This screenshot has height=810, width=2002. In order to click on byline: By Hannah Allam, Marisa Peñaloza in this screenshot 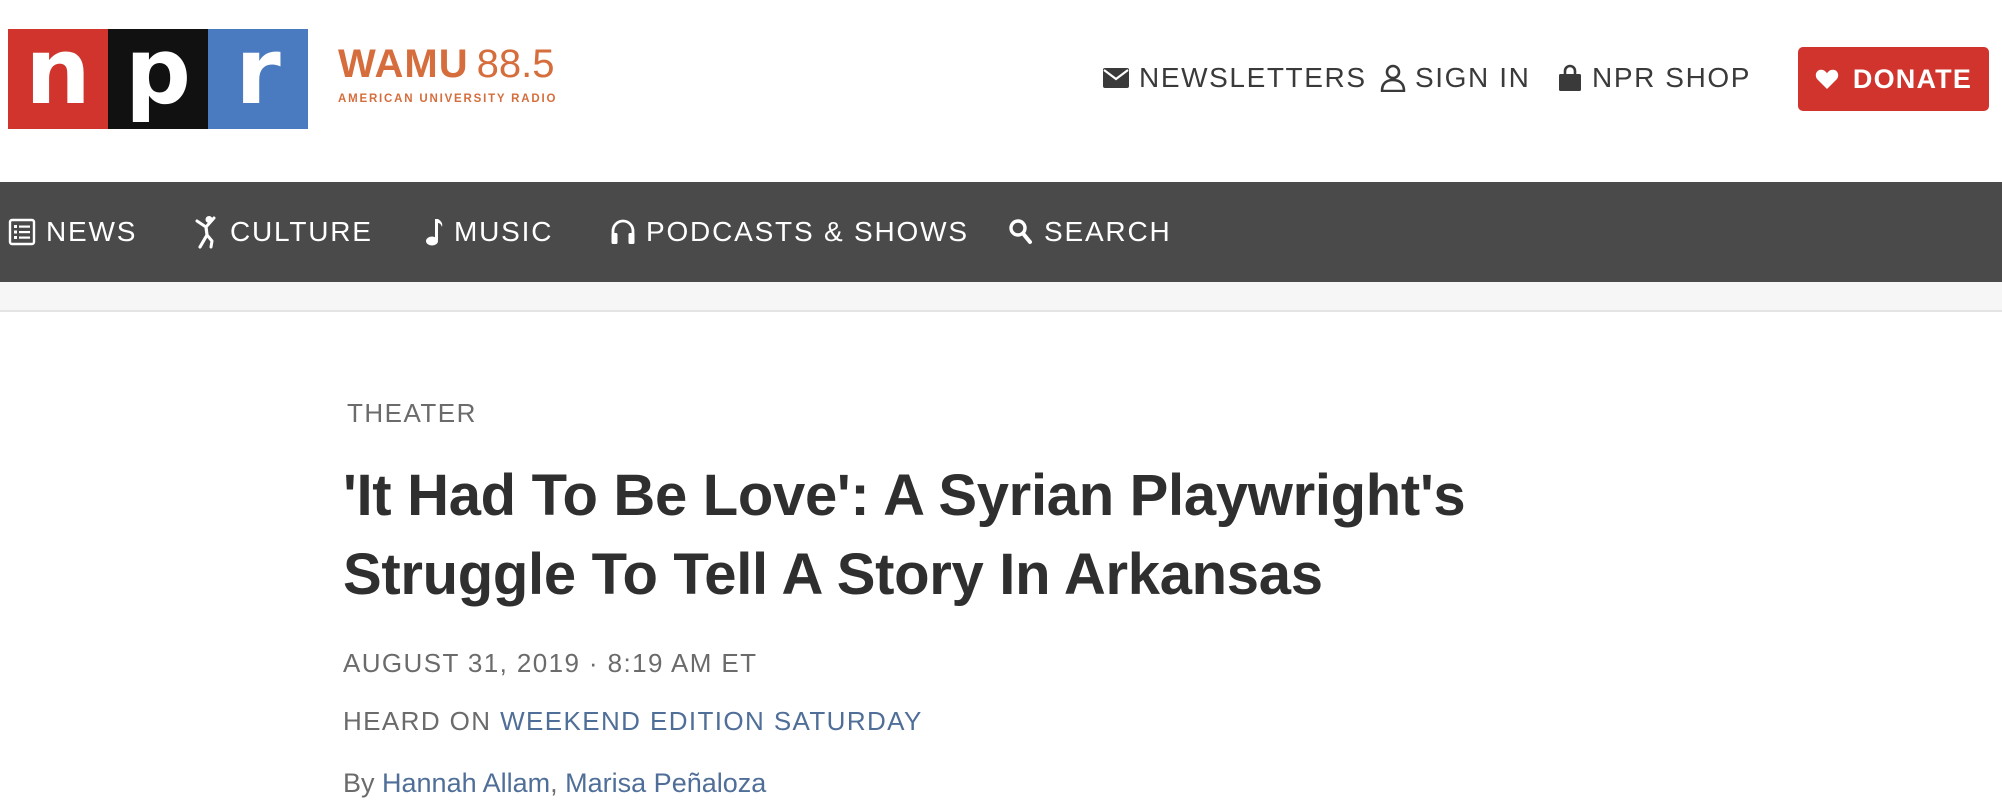, I will do `click(554, 783)`.